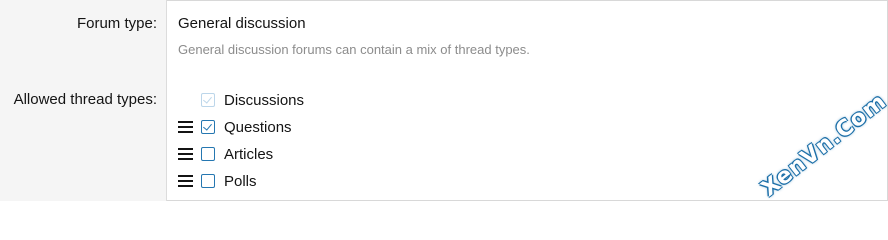 This screenshot has height=240, width=888. I want to click on polls-checkbox, so click(208, 181).